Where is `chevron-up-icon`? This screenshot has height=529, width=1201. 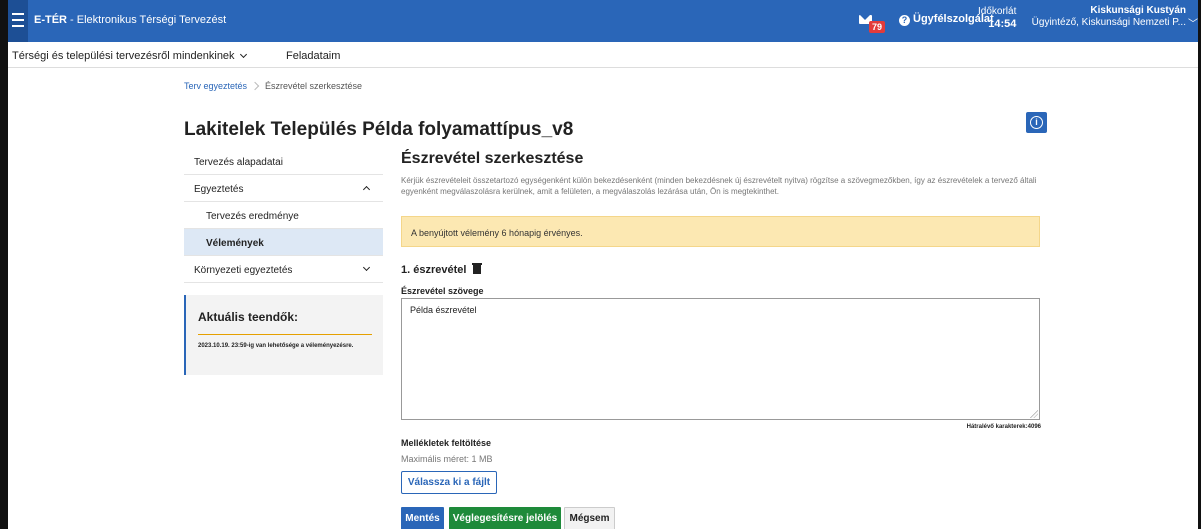 chevron-up-icon is located at coordinates (366, 189).